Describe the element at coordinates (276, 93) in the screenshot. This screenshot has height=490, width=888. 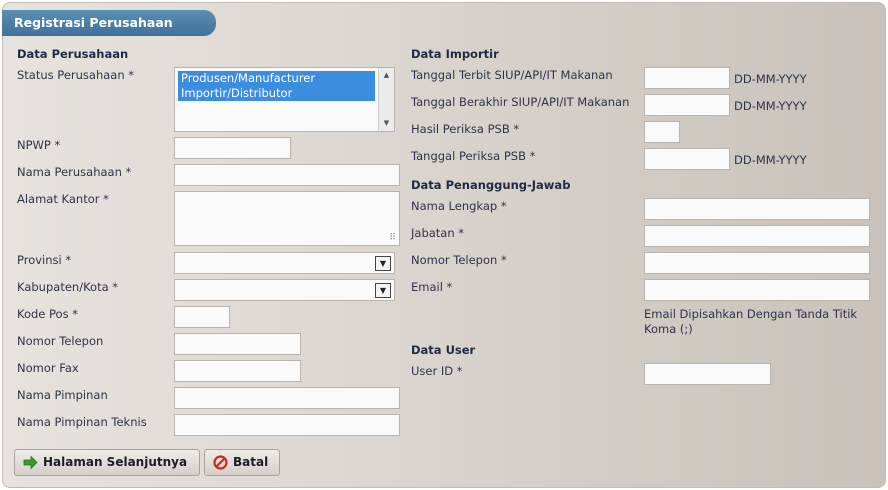
I see `status-option-importir: Importir/Distributor` at that location.